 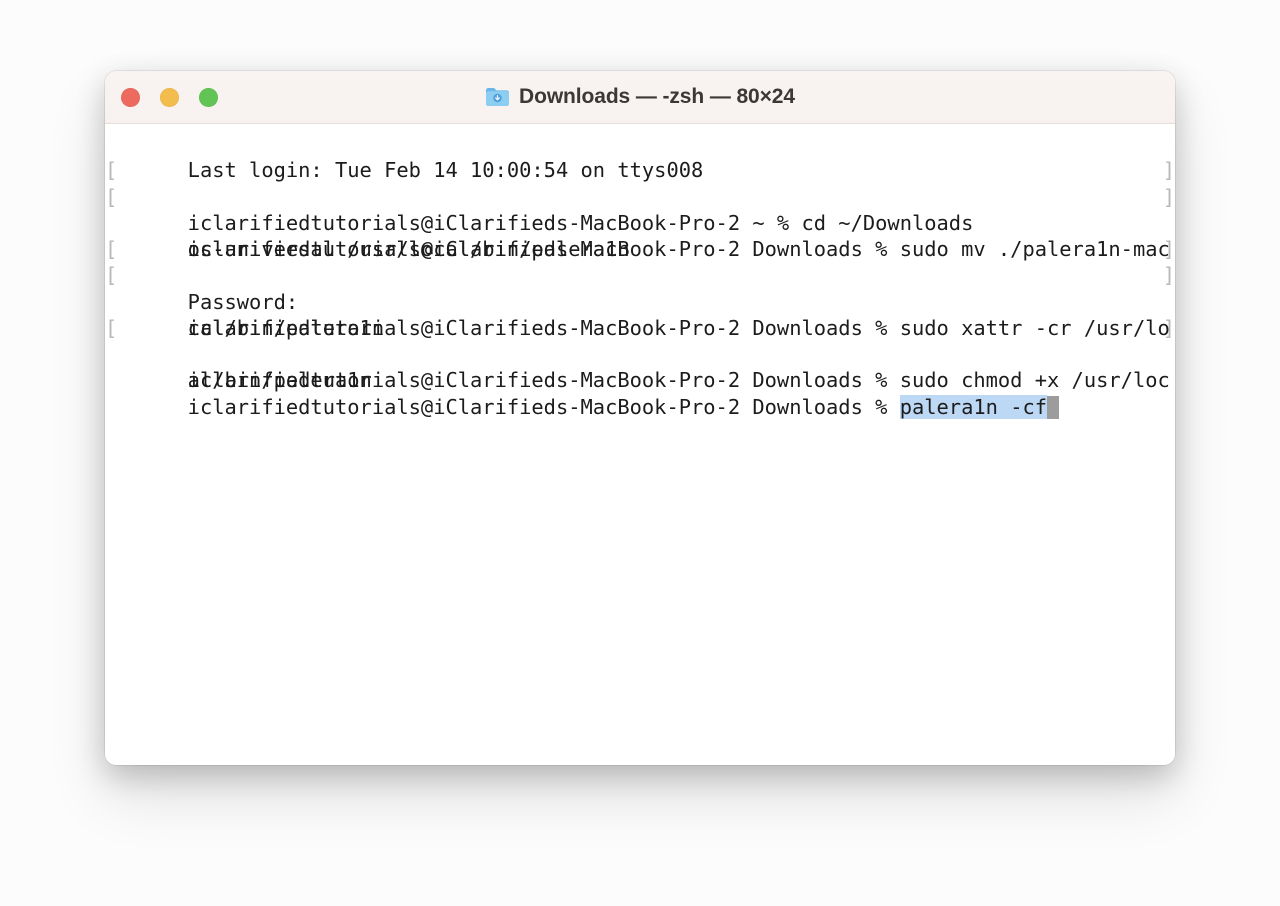 I want to click on maximize-window-button, so click(x=208, y=97).